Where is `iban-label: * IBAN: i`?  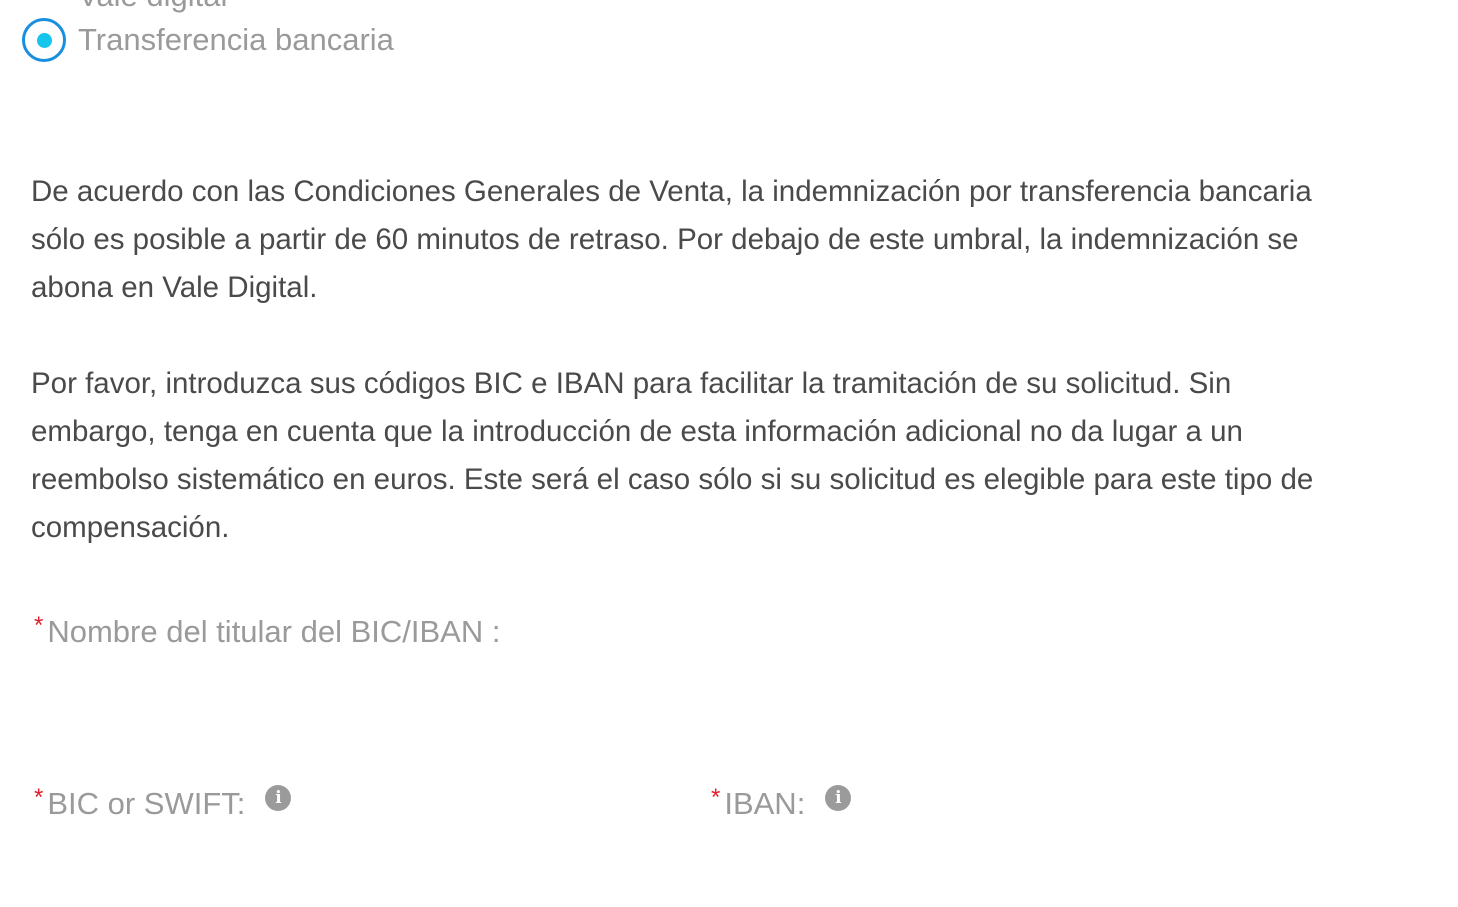
iban-label: * IBAN: i is located at coordinates (781, 803).